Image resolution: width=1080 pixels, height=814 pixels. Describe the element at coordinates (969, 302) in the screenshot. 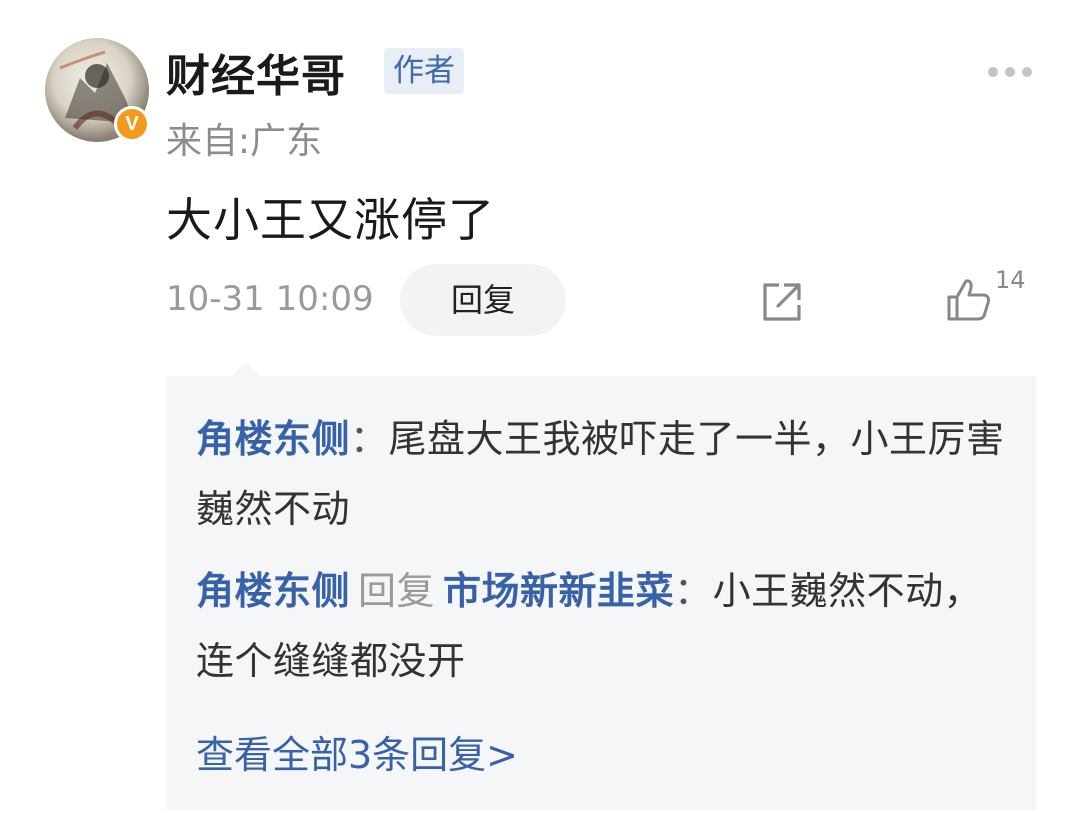

I see `thumbs-up-icon` at that location.